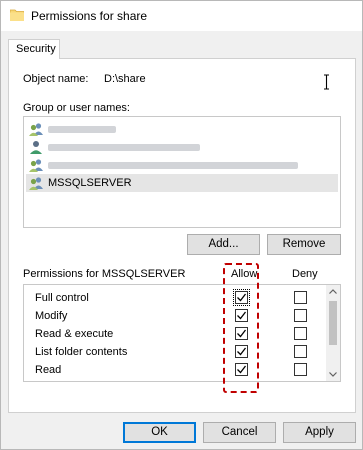 This screenshot has width=363, height=450. What do you see at coordinates (51, 316) in the screenshot?
I see `permission-name: Modify` at bounding box center [51, 316].